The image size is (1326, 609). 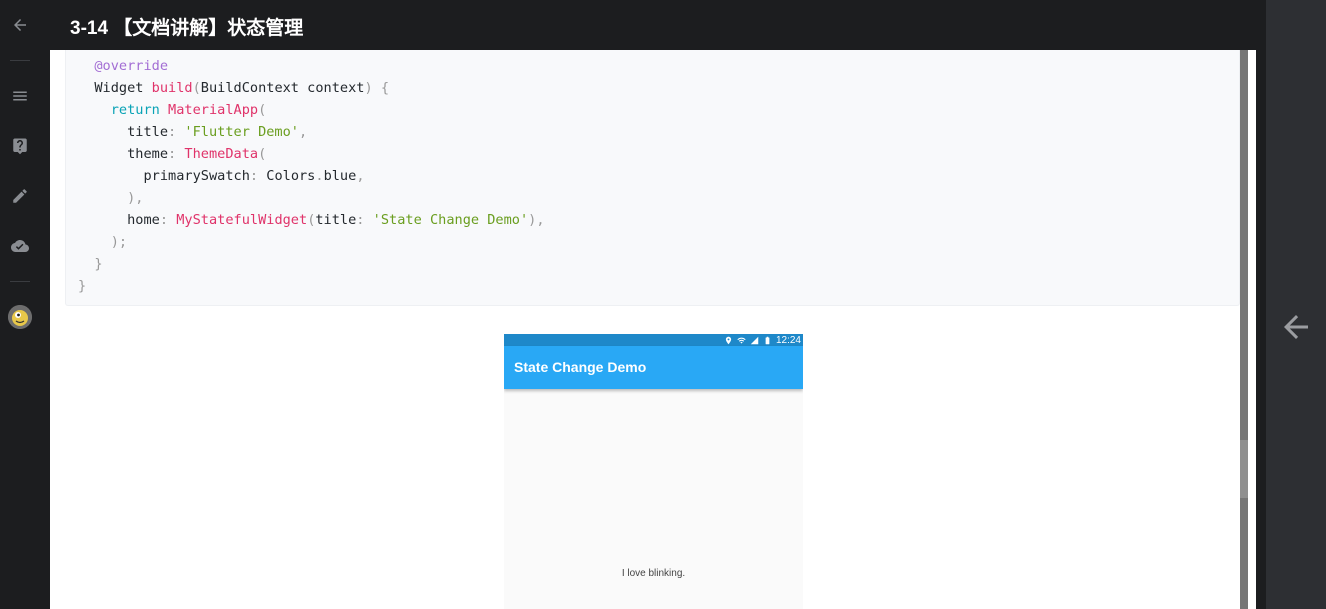 I want to click on page-title: 3-14 【文档讲解】状态管理, so click(x=187, y=28).